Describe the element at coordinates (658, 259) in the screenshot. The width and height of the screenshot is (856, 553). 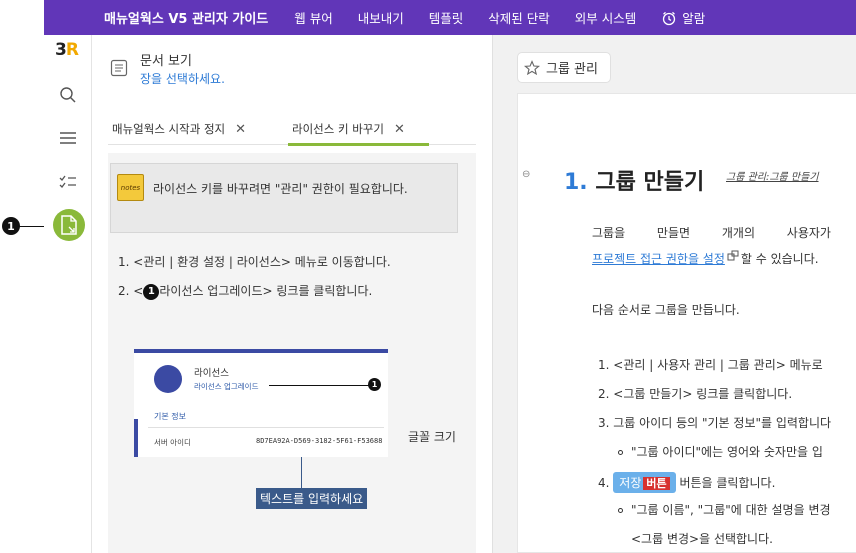
I see `permission-link: 프로젝트 접근 권한을 설정` at that location.